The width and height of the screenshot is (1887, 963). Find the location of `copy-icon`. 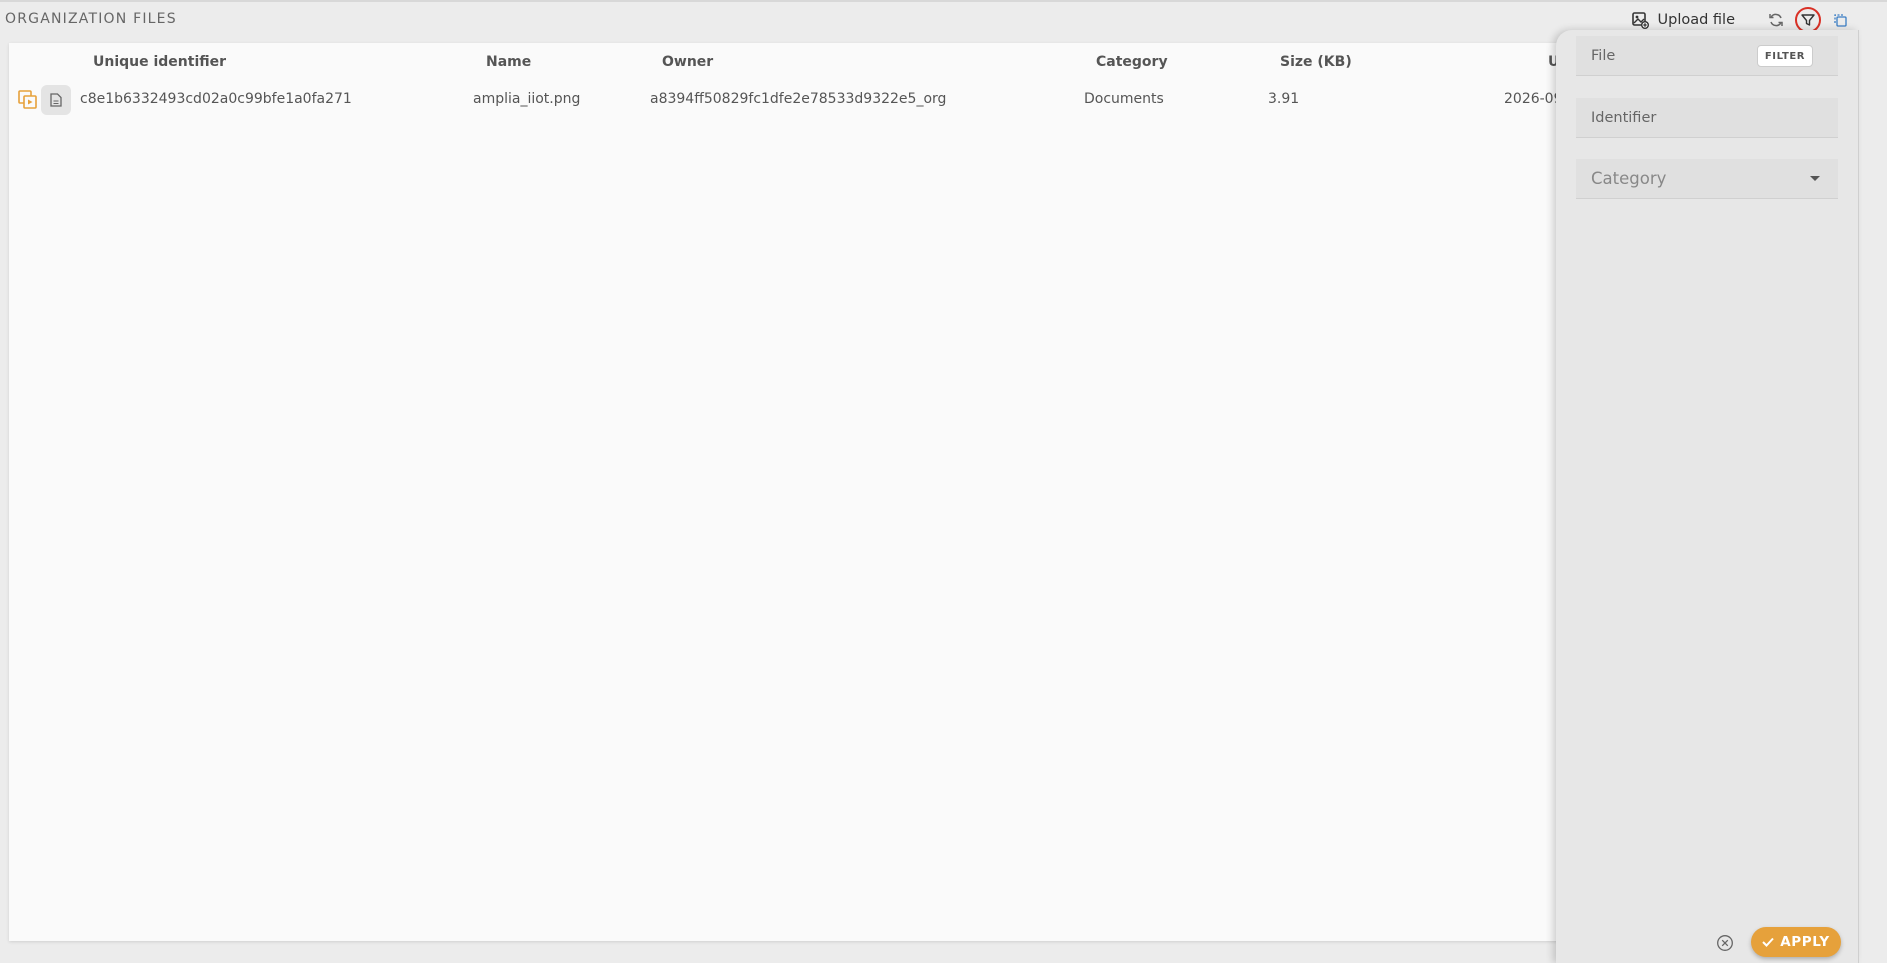

copy-icon is located at coordinates (1840, 20).